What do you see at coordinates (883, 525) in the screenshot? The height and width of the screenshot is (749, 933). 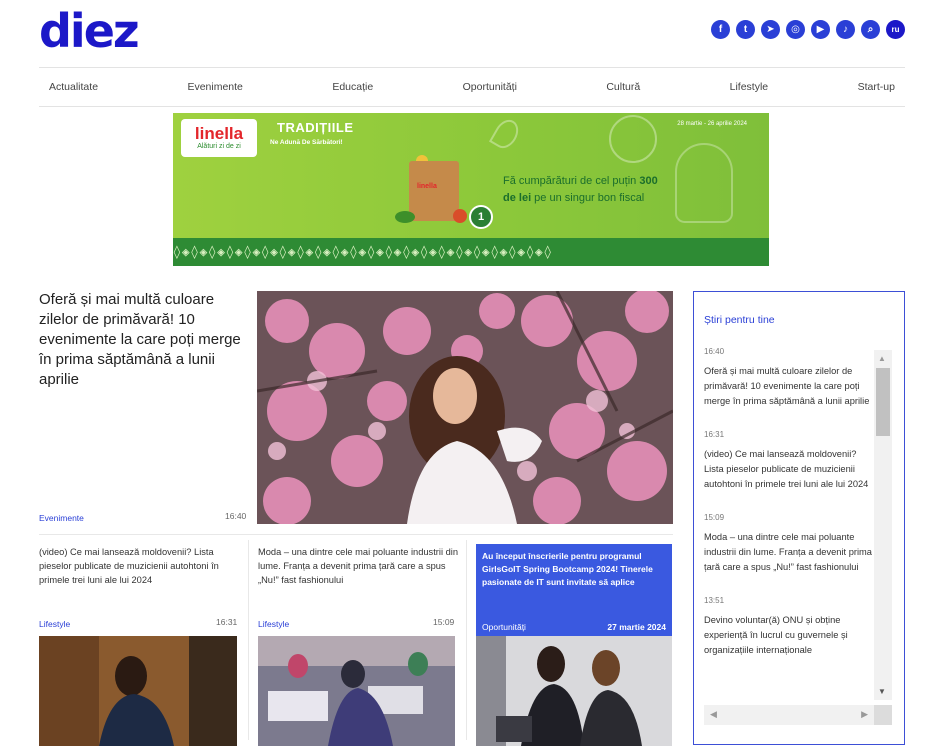 I see `vertical-scrollbar: ▲ ▼` at bounding box center [883, 525].